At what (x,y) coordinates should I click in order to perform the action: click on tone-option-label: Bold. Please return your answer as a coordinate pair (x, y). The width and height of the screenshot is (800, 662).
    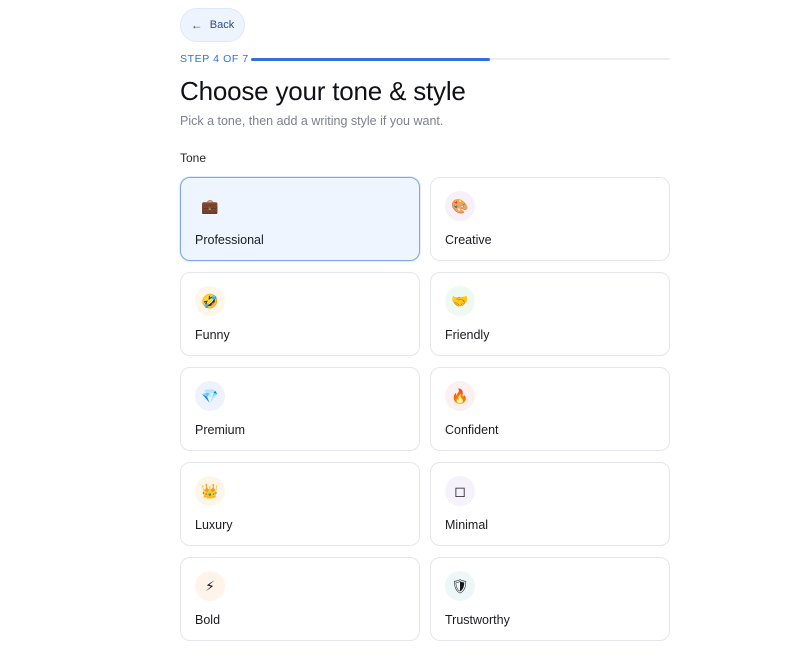
    Looking at the image, I should click on (208, 620).